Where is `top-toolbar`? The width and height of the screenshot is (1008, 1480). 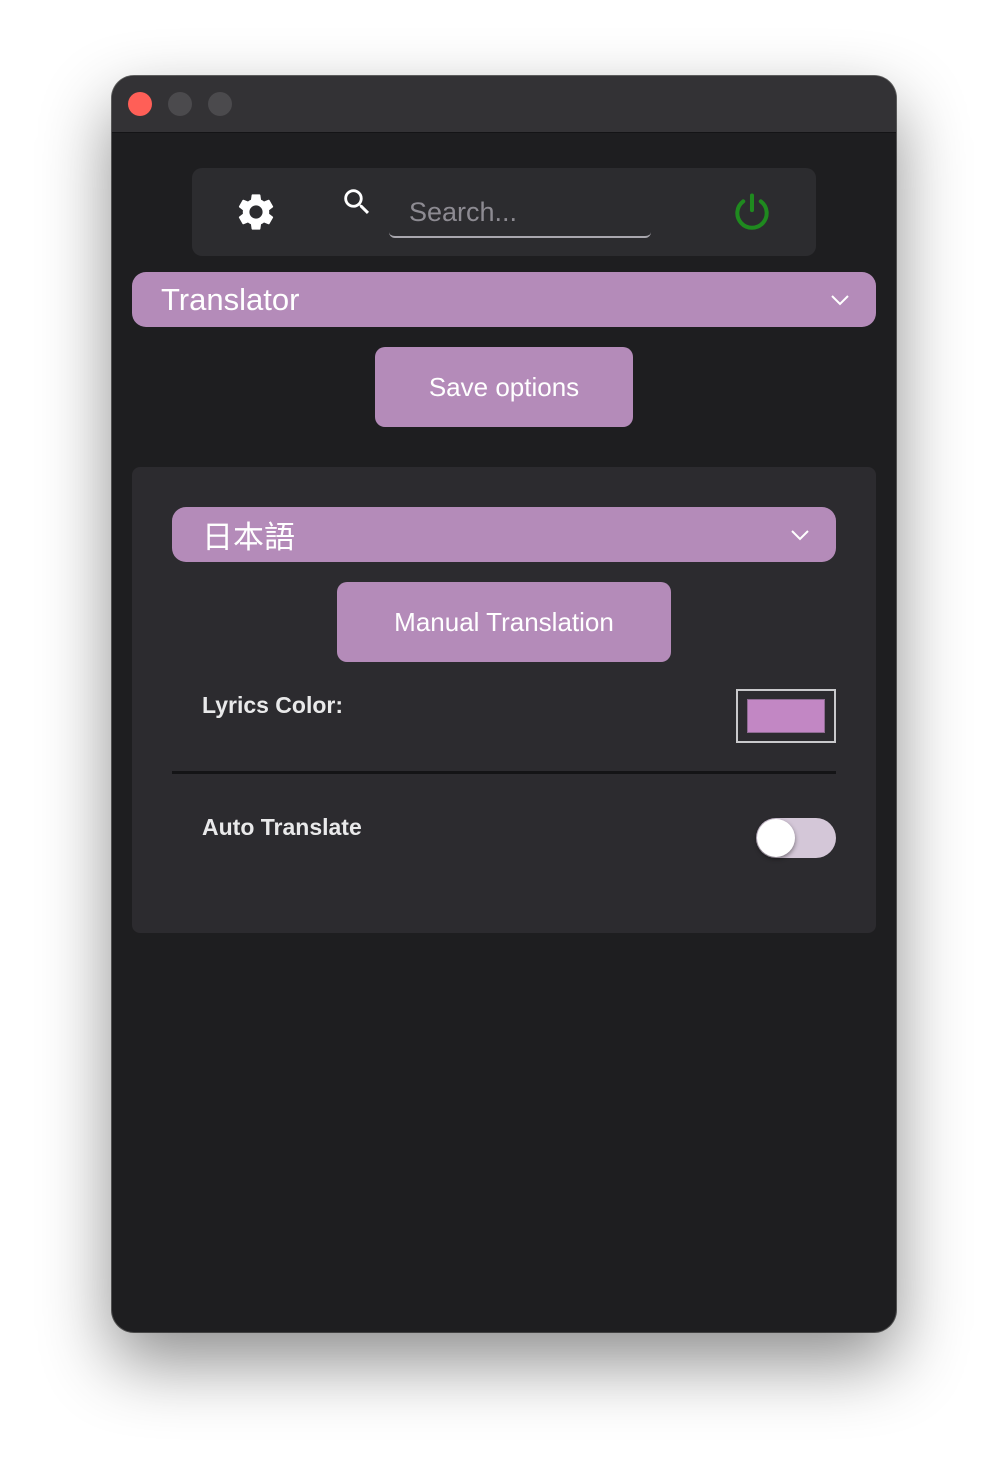
top-toolbar is located at coordinates (504, 212).